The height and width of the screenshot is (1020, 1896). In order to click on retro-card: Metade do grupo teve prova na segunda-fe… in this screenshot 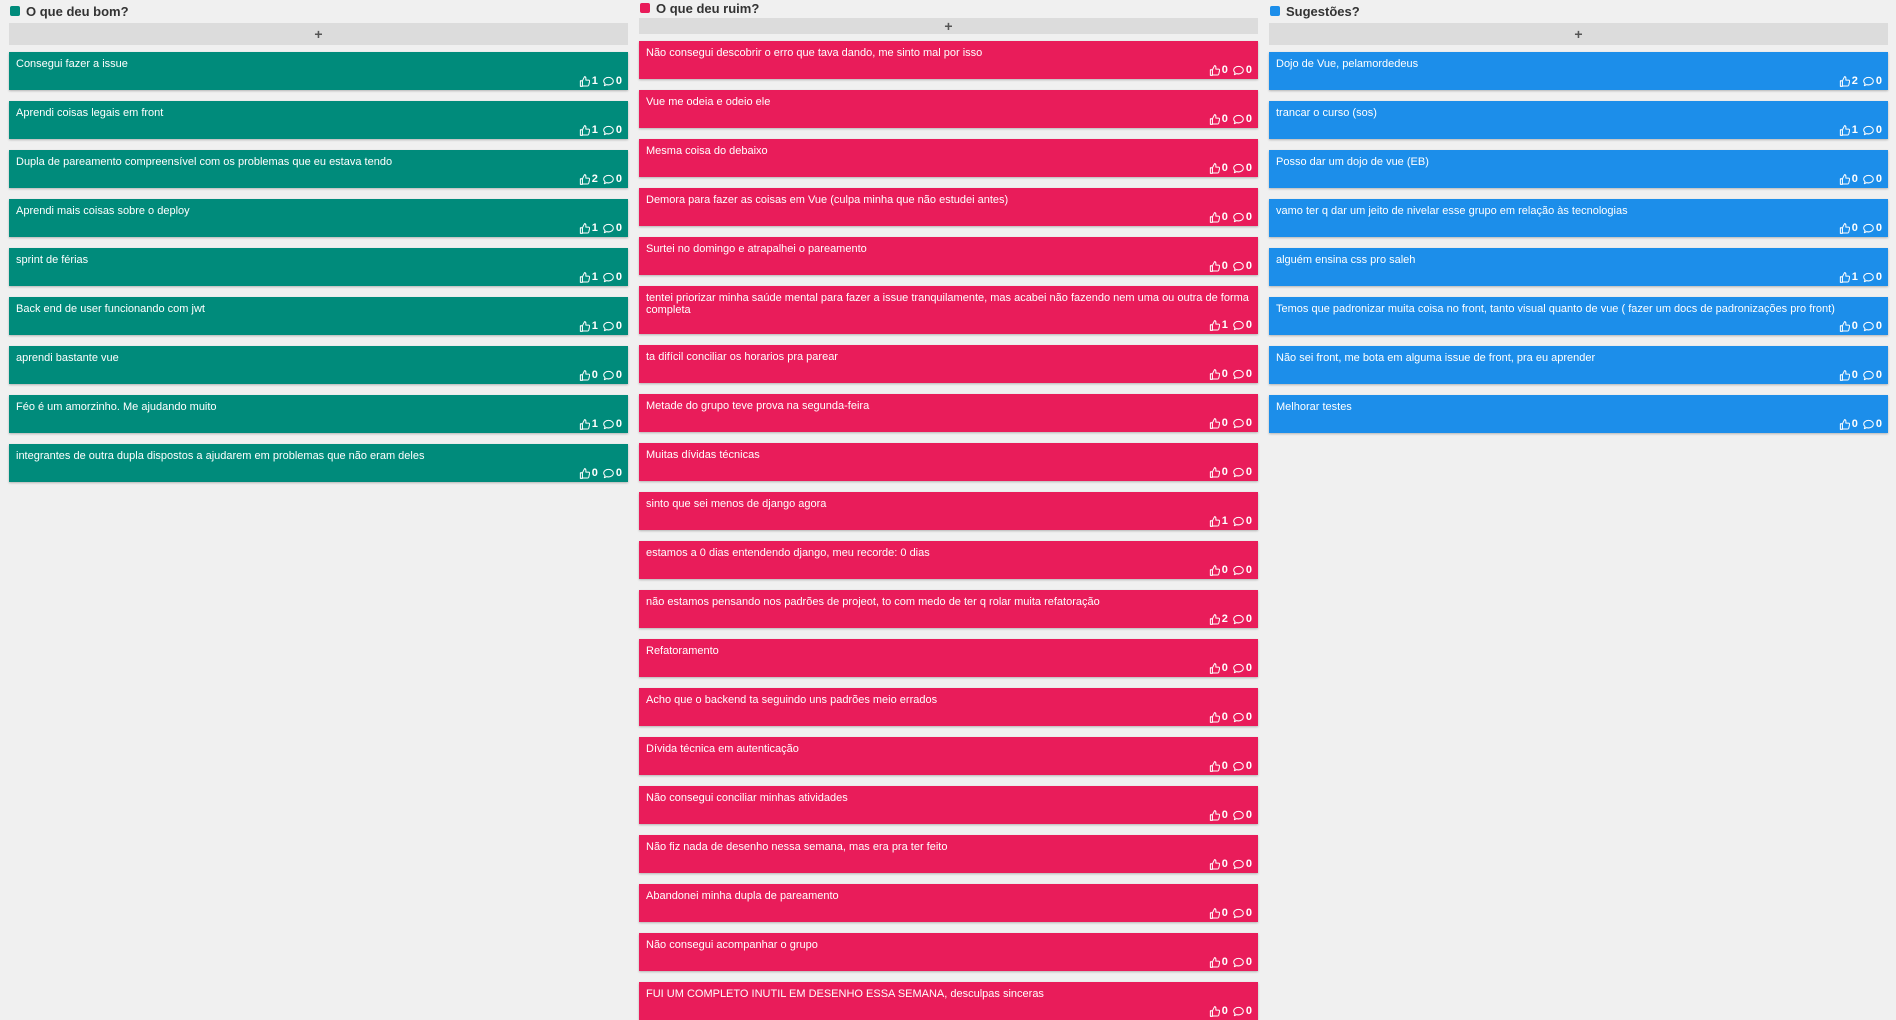, I will do `click(948, 413)`.